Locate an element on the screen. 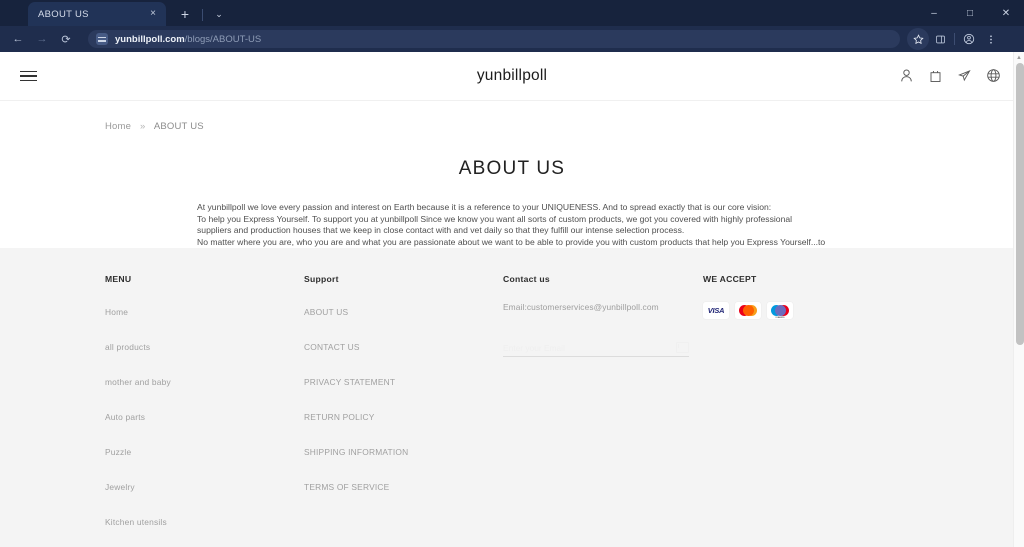  breadcrumb-current: ABOUT US is located at coordinates (178, 126).